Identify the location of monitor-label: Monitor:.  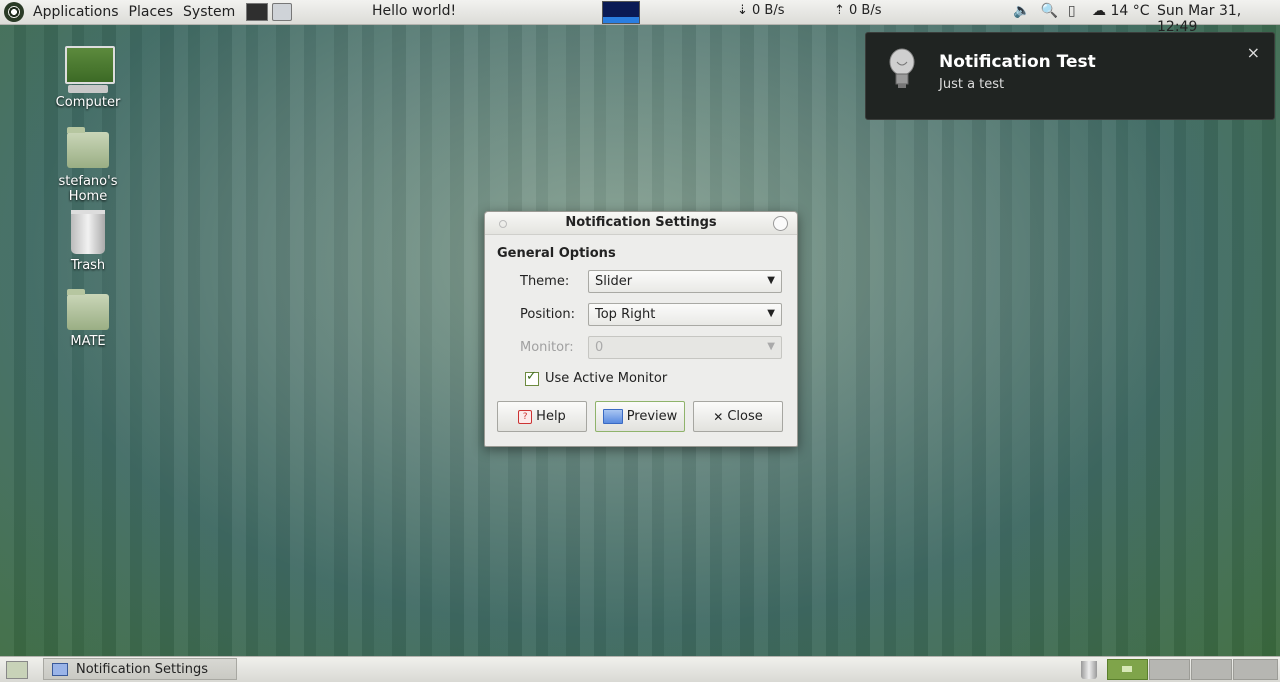
(547, 347).